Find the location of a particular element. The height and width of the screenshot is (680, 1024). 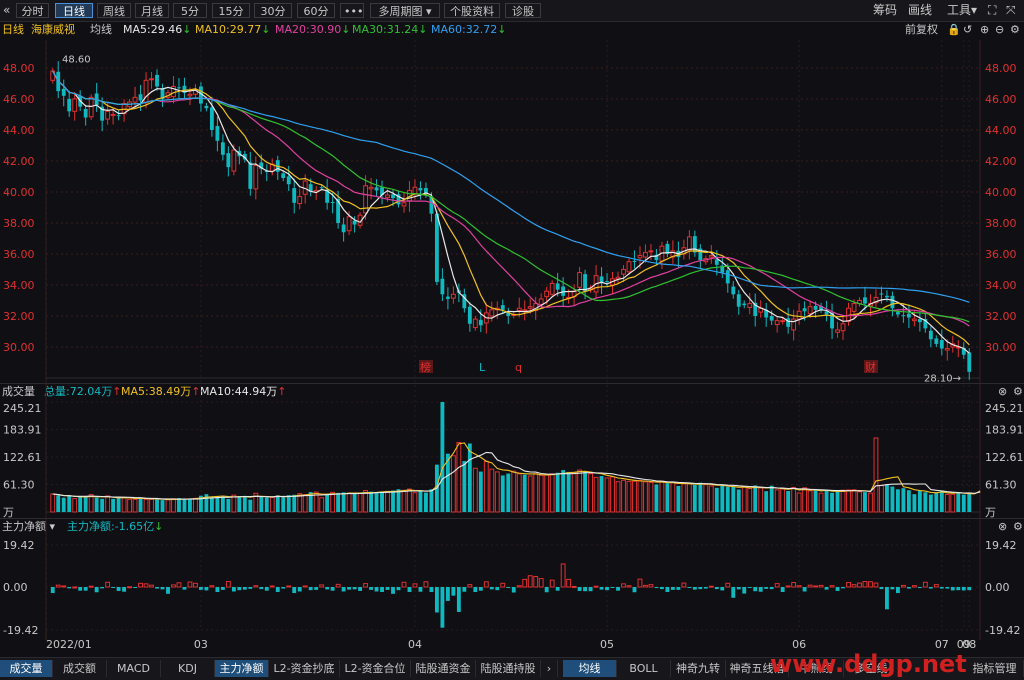

tab-kdj: KDJ is located at coordinates (188, 668).